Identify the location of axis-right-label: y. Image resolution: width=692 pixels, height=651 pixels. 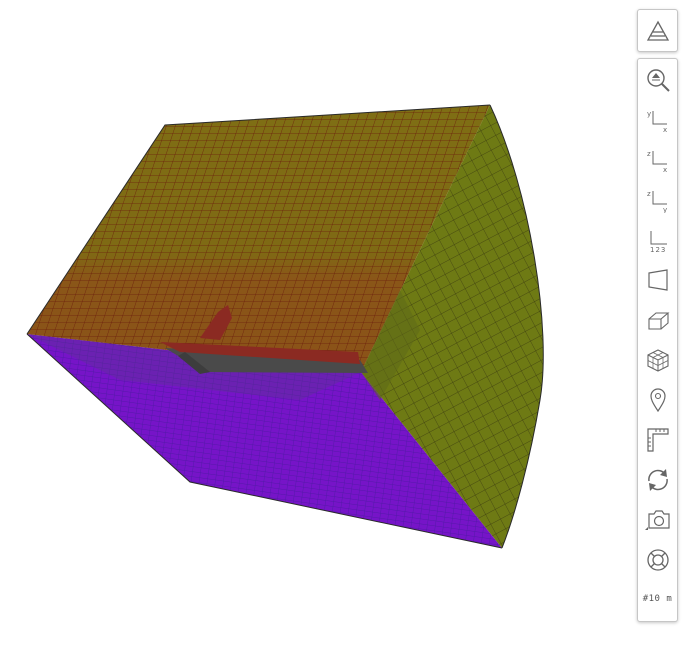
(665, 209).